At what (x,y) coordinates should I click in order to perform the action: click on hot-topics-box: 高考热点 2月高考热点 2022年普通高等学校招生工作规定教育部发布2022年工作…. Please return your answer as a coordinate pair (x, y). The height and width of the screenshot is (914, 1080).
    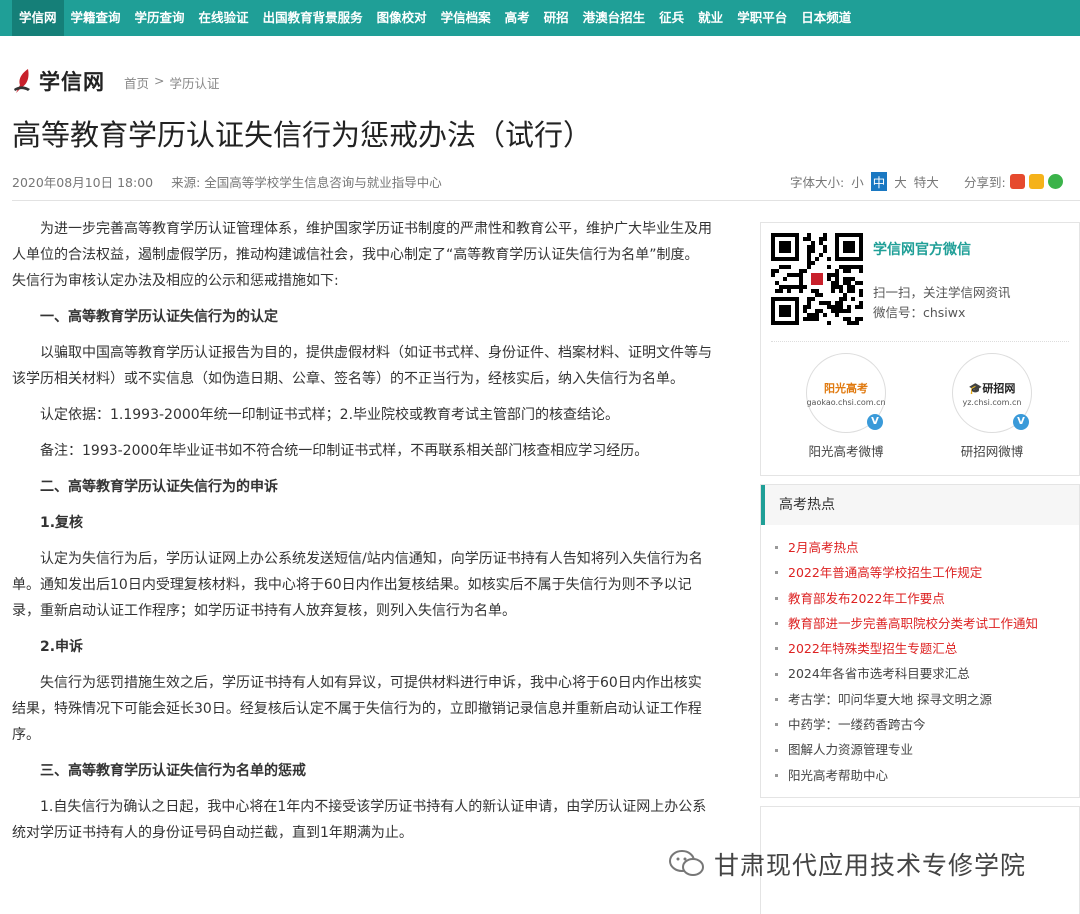
    Looking at the image, I should click on (920, 641).